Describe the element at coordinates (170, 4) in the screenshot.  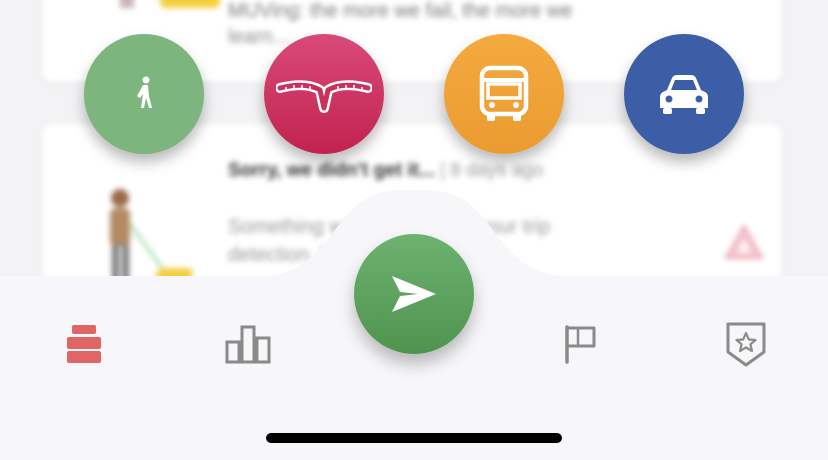
I see `card-illustration` at that location.